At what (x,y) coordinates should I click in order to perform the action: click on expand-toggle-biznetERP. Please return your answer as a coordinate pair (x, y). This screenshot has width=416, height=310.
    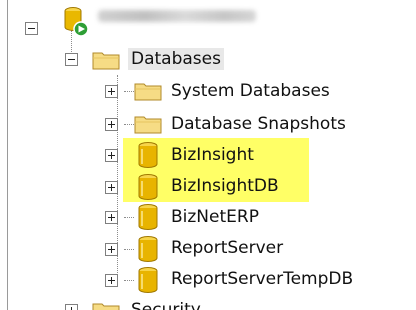
    Looking at the image, I should click on (111, 217).